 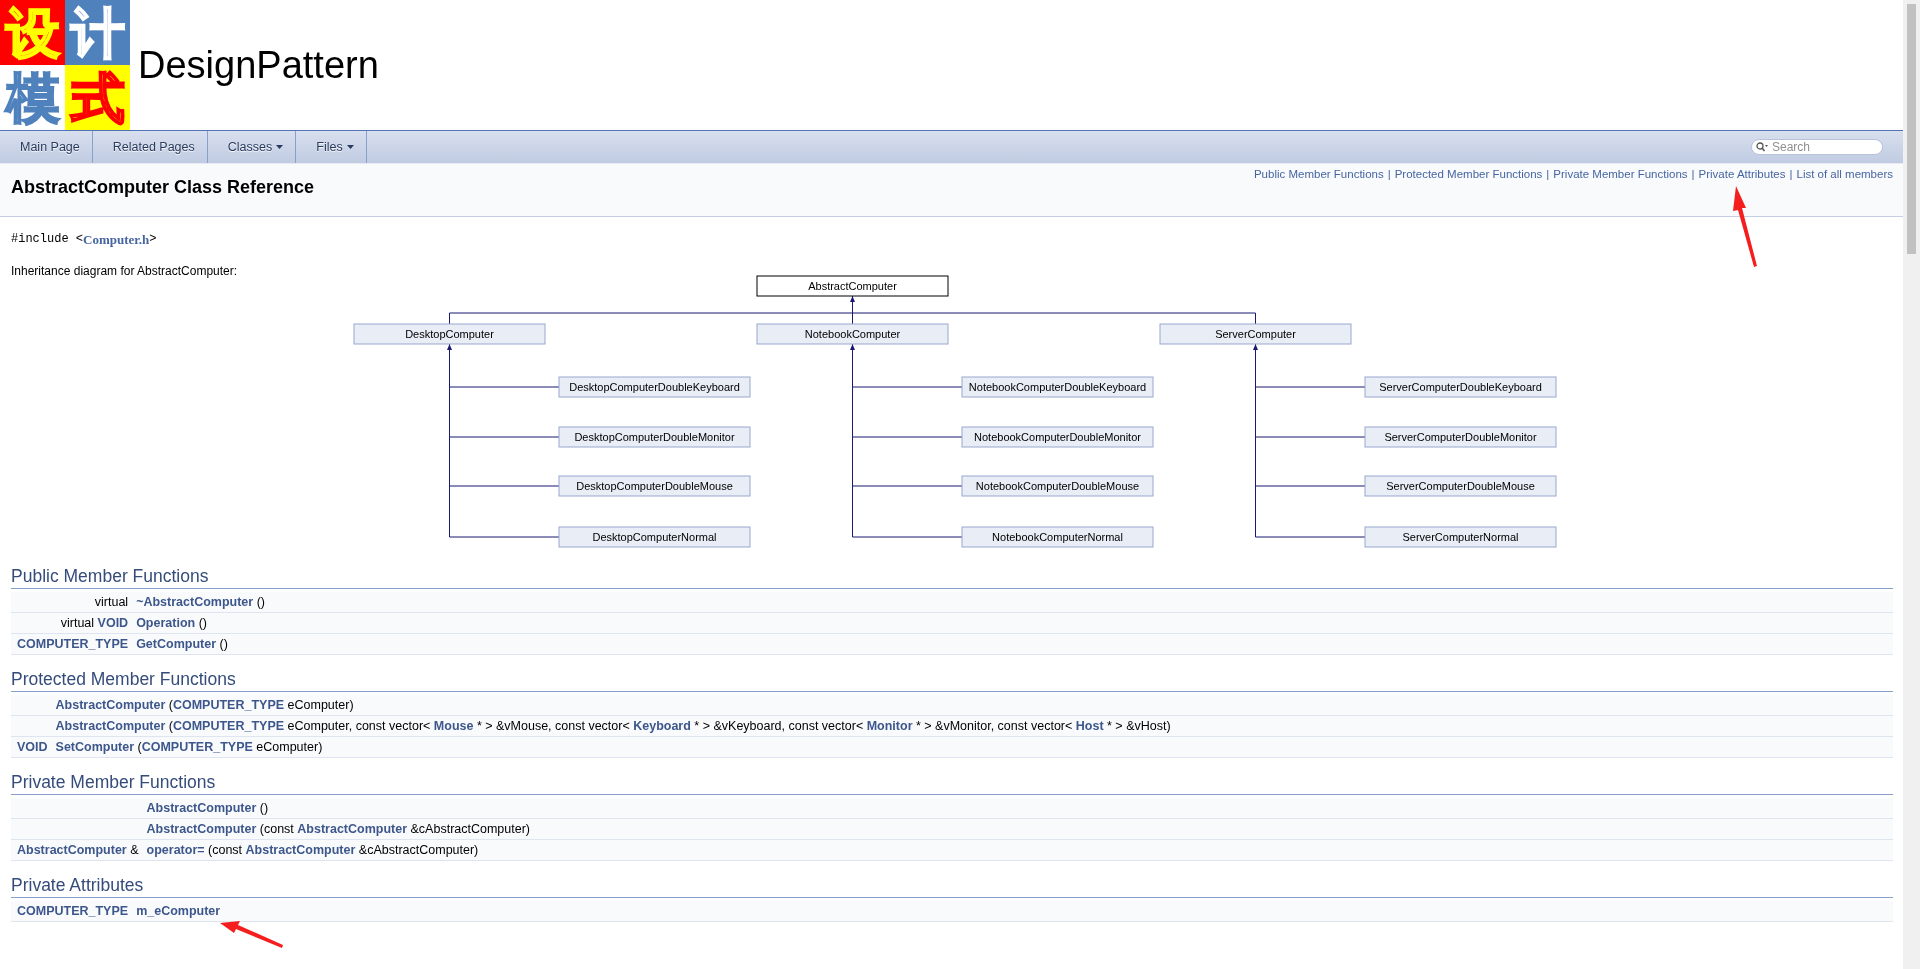 I want to click on class-node: DesktopComputerDoubleMonitor, so click(x=654, y=437).